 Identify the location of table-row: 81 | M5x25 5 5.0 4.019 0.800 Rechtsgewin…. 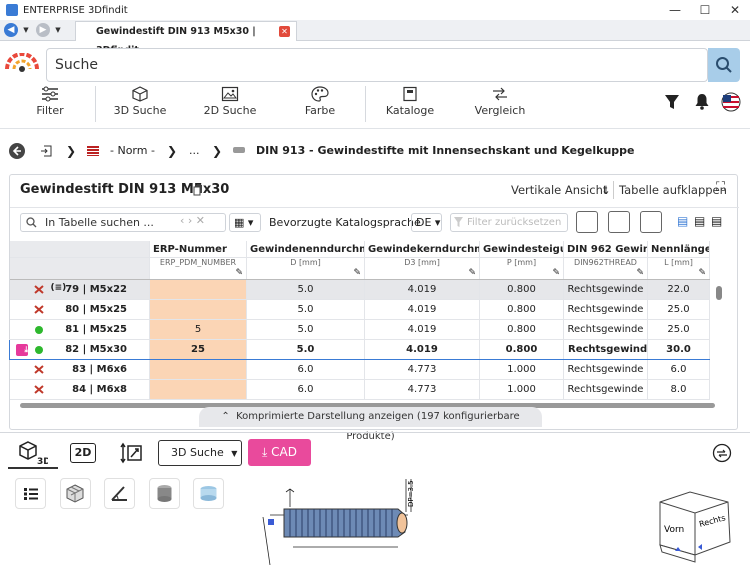
(359, 329).